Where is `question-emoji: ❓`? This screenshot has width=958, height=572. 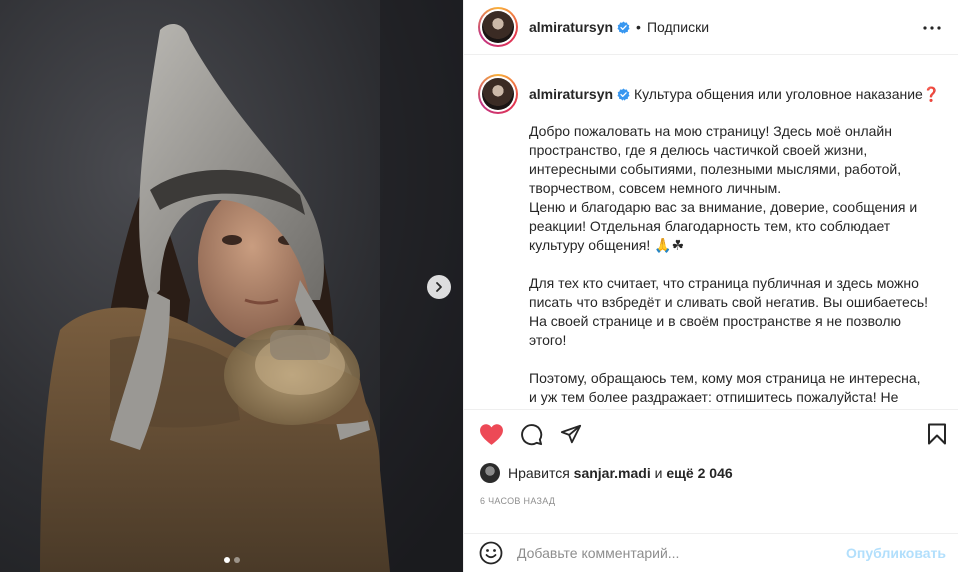
question-emoji: ❓ is located at coordinates (931, 94).